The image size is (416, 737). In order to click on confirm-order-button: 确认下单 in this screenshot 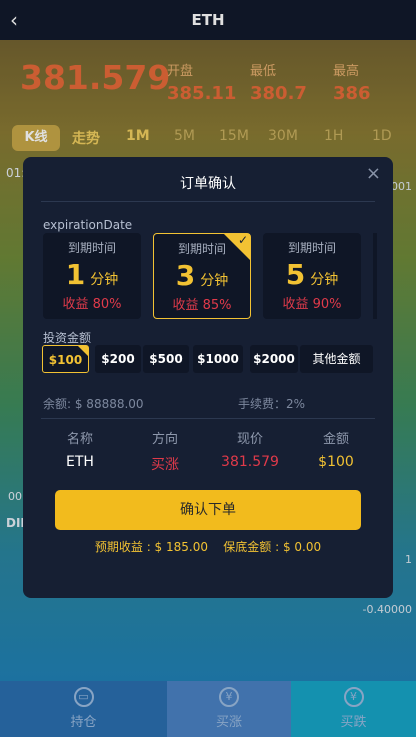, I will do `click(208, 510)`.